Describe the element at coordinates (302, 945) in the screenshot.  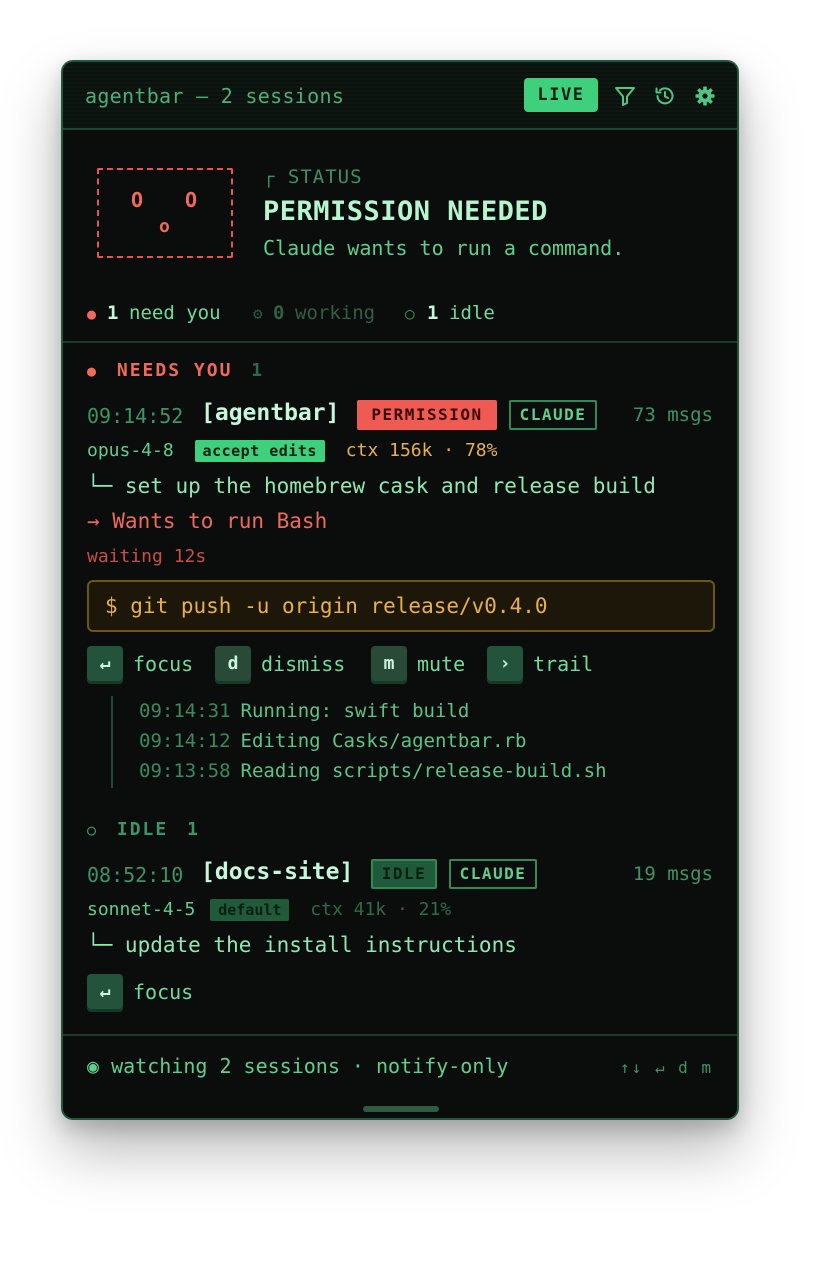
I see `task-line: └─ update the install instructions` at that location.